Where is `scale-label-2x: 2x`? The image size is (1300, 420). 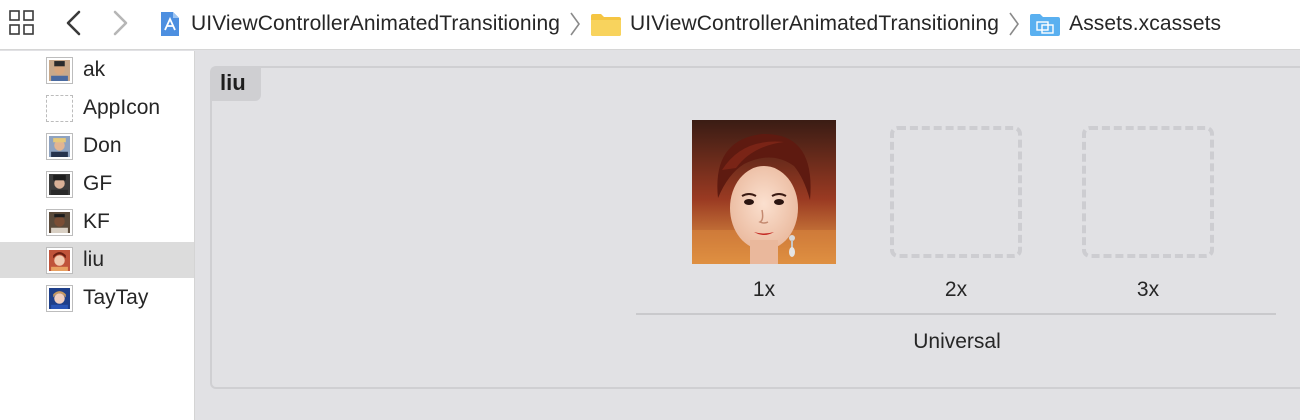 scale-label-2x: 2x is located at coordinates (956, 289).